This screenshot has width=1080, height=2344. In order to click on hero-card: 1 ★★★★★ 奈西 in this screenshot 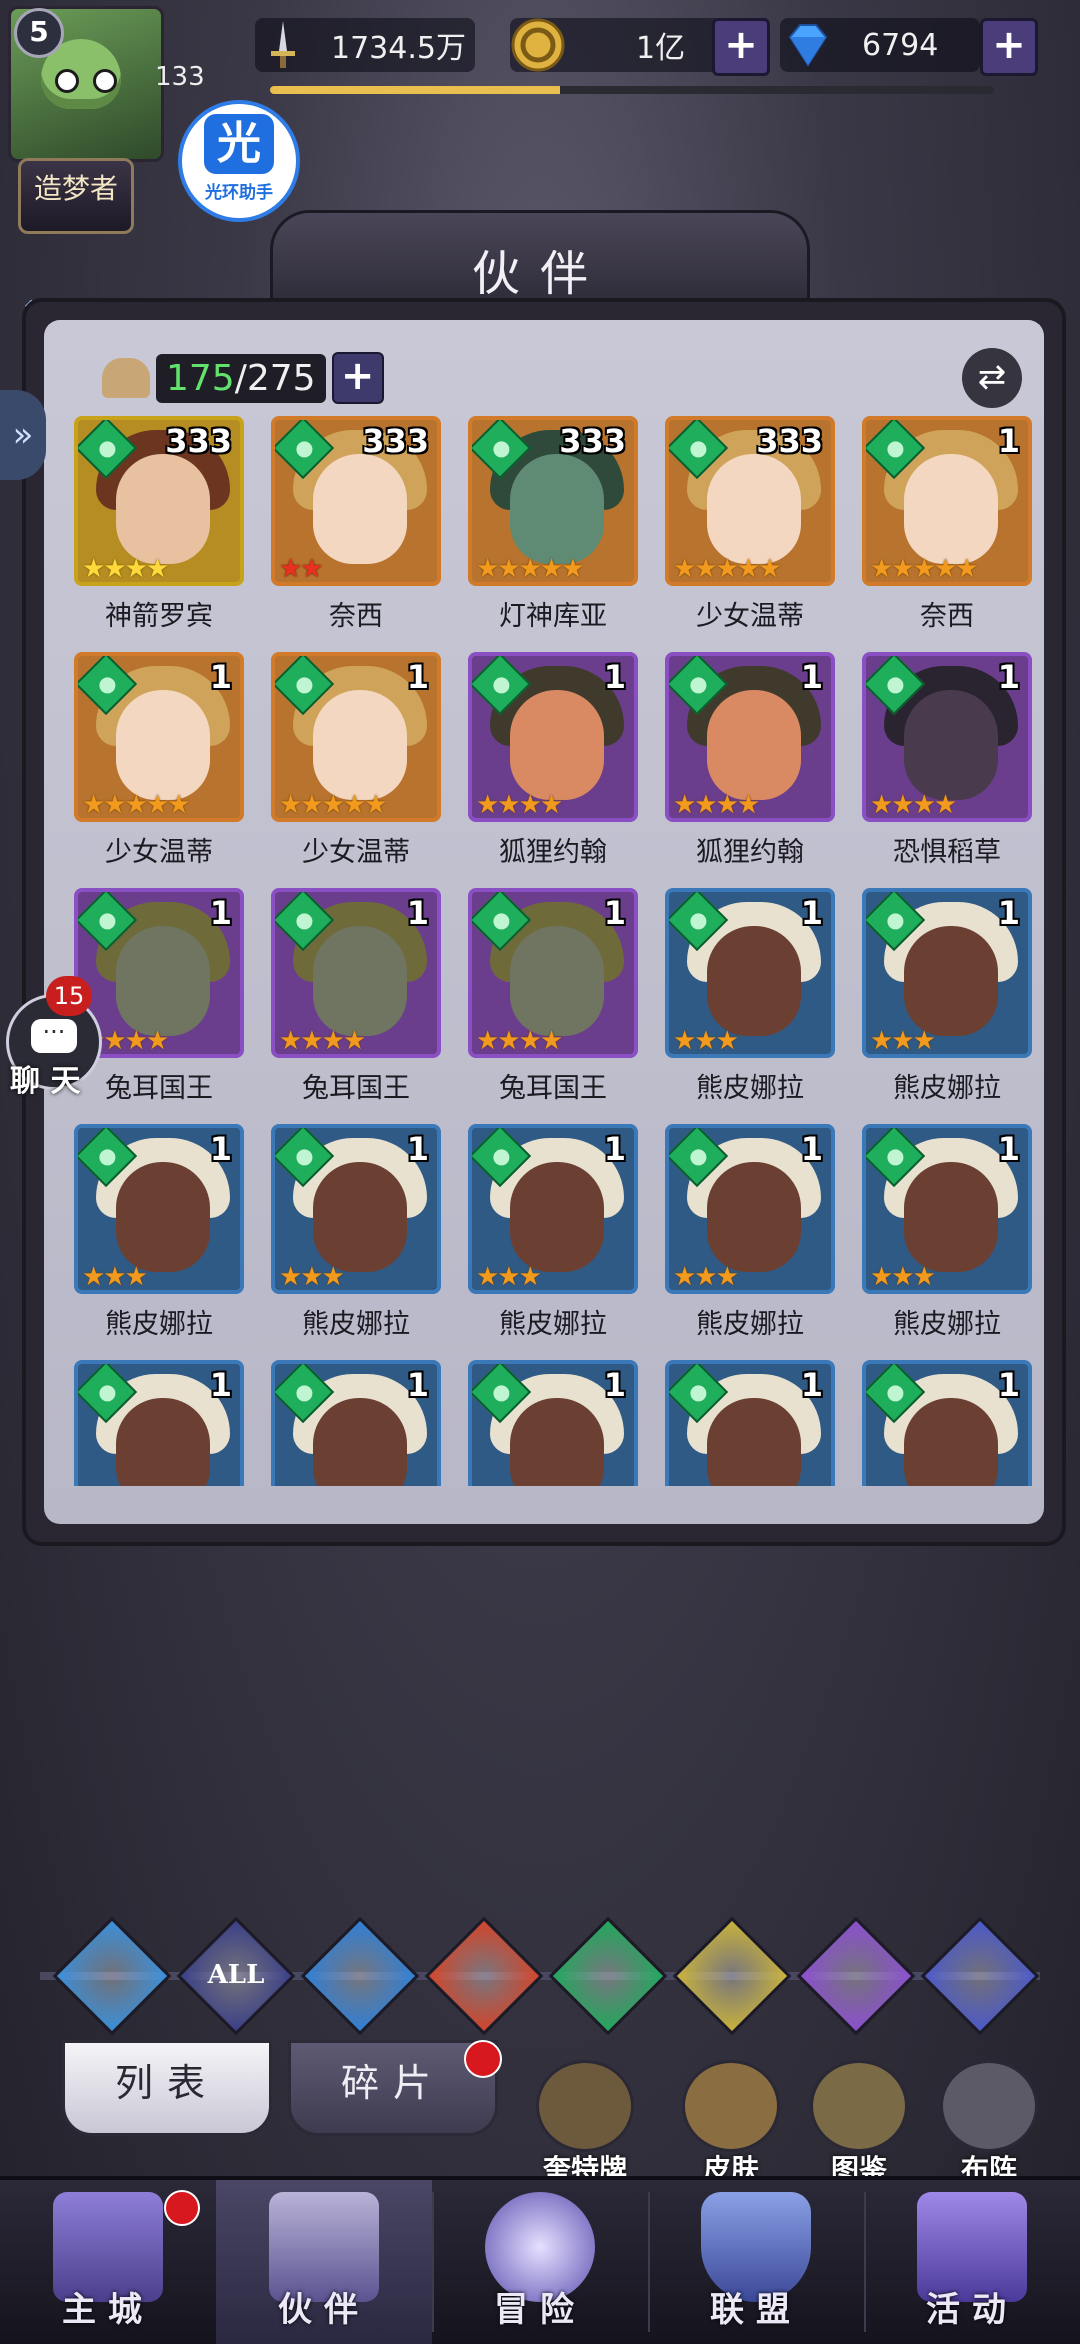, I will do `click(949, 531)`.